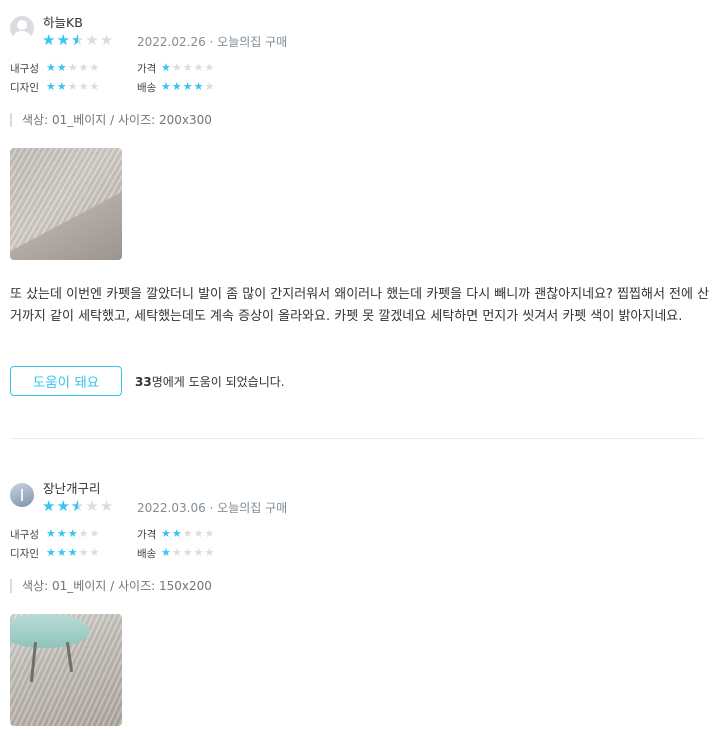 This screenshot has width=719, height=743. I want to click on review-date-source: 2022.02.26 · 오늘의집 구매, so click(212, 42).